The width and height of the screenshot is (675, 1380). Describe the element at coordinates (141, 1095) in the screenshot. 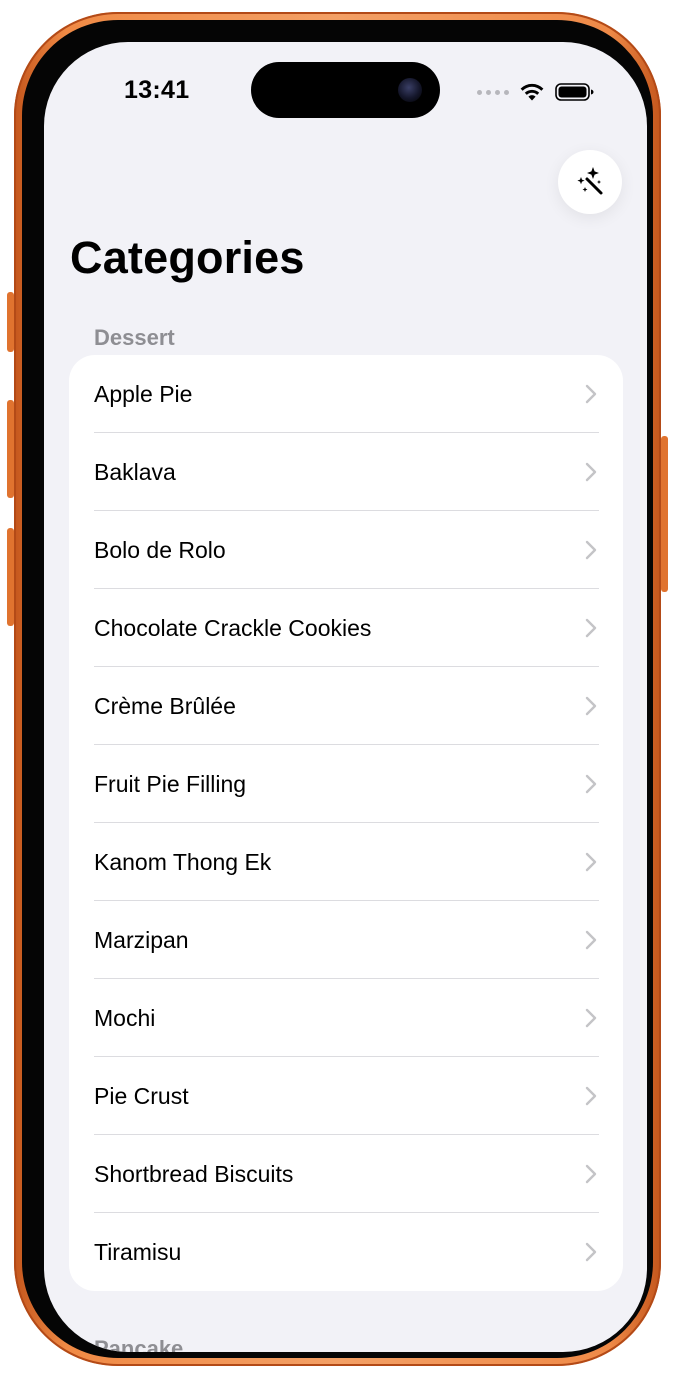

I see `list-item-label: Pie Crust` at that location.